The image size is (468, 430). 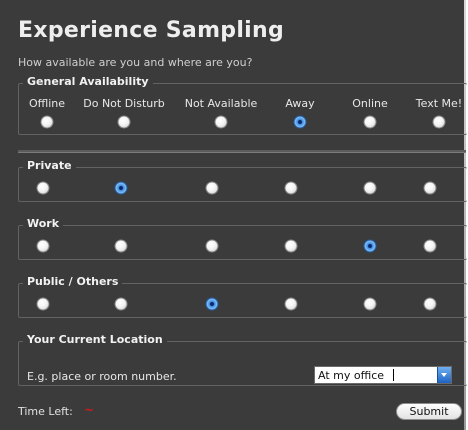 What do you see at coordinates (370, 246) in the screenshot?
I see `work-radio-5-selected` at bounding box center [370, 246].